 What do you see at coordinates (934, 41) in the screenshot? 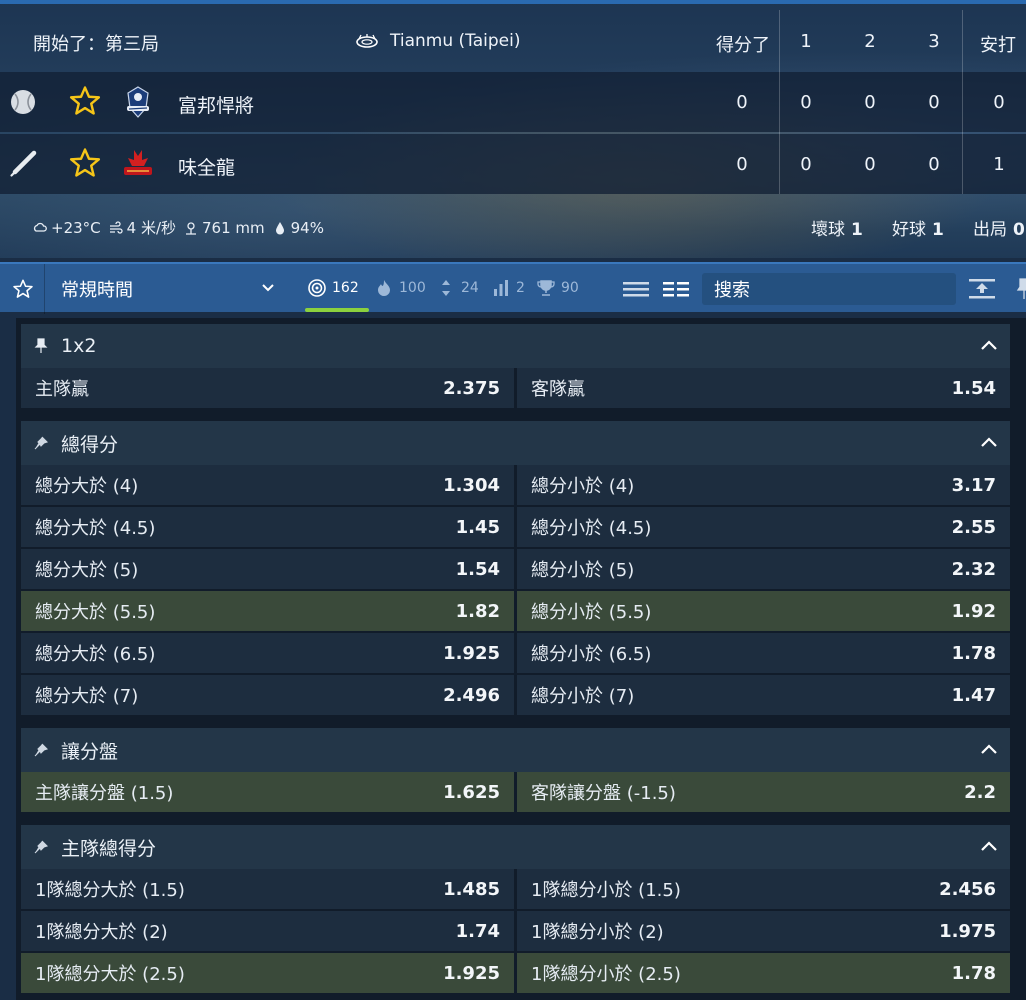
I see `col-head-inning-3: 3` at bounding box center [934, 41].